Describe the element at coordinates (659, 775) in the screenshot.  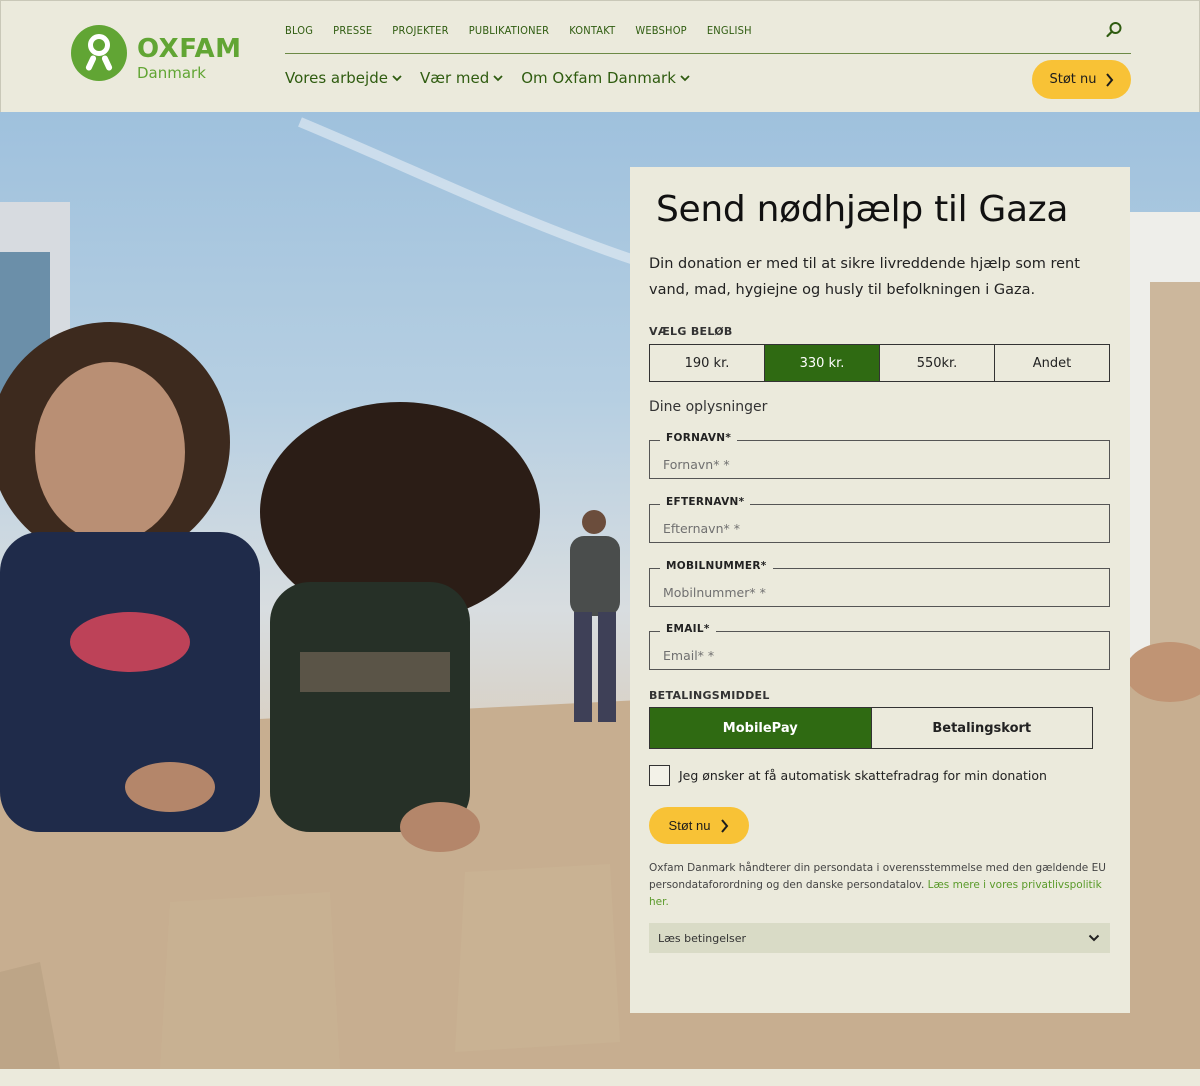
I see `tax-deduction-checkbox` at that location.